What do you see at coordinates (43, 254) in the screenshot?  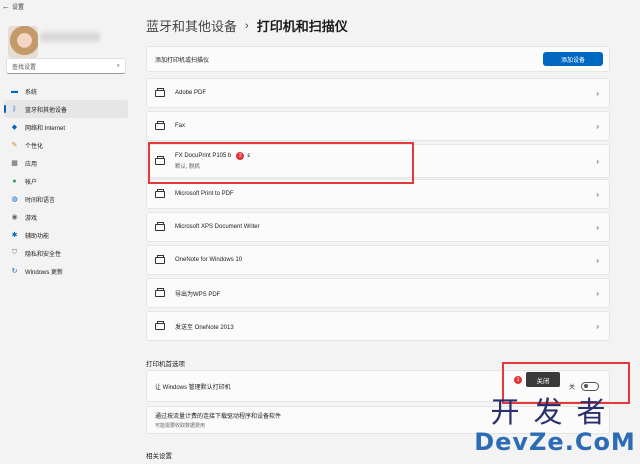 I see `sidebar-item-label: 隐私和安全性` at bounding box center [43, 254].